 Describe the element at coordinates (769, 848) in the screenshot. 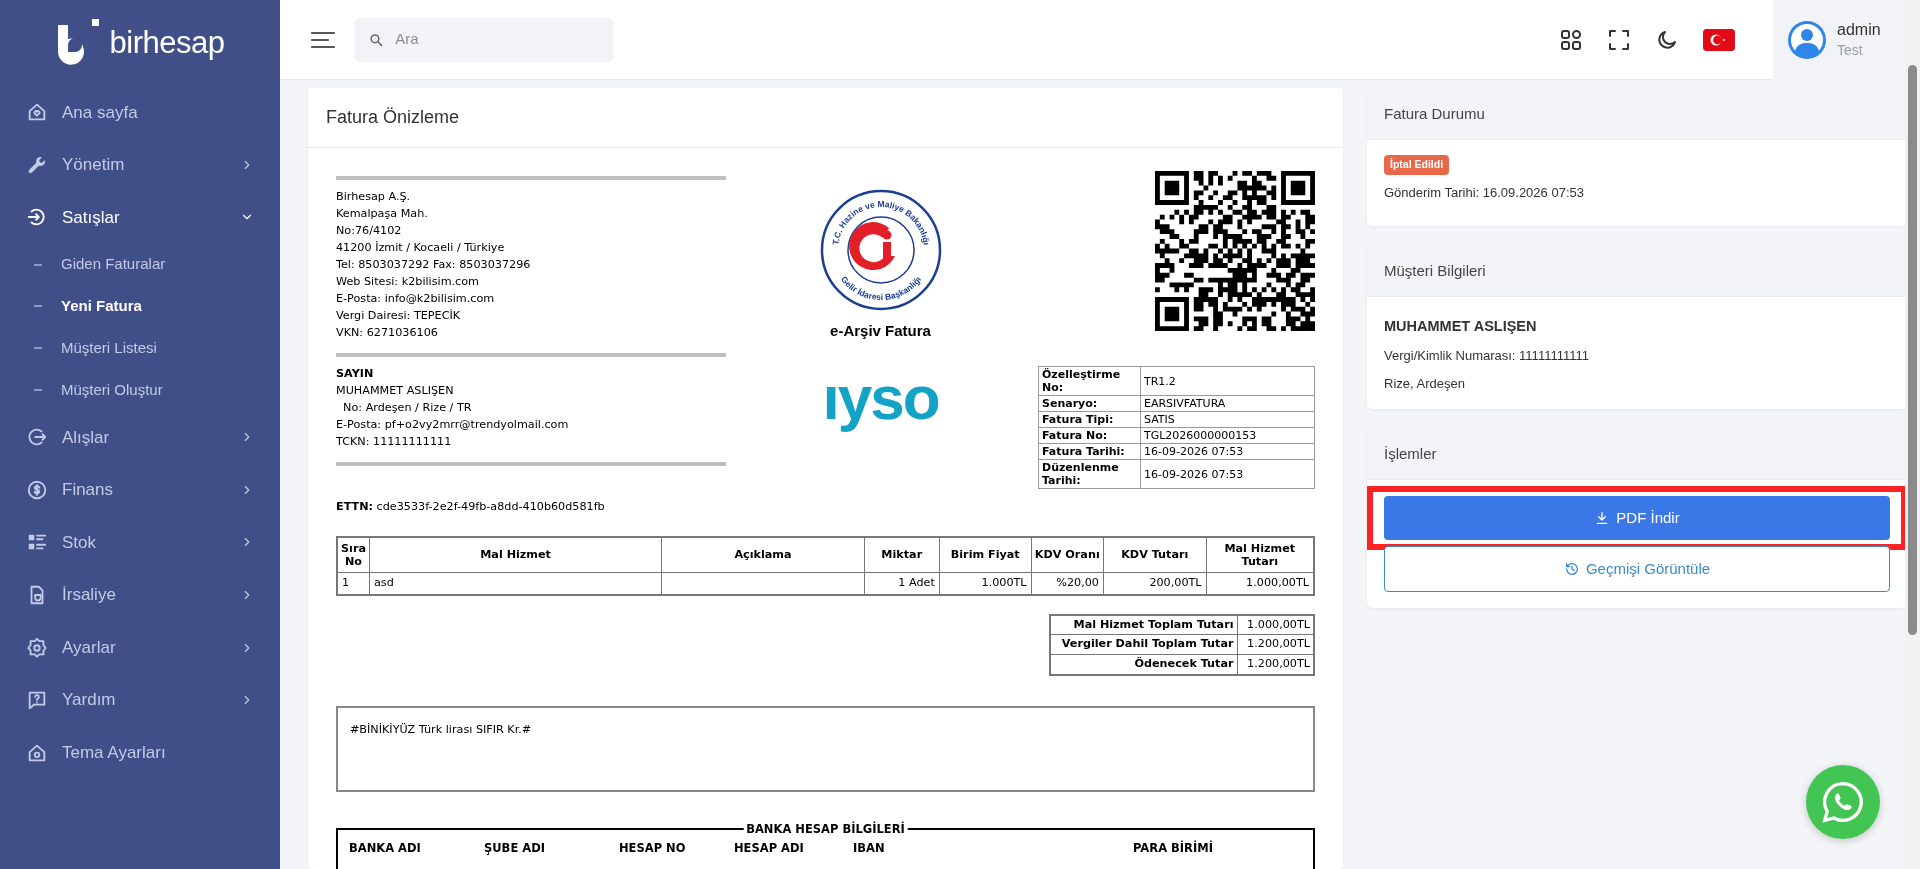

I see `column-header: HESAP ADI` at that location.